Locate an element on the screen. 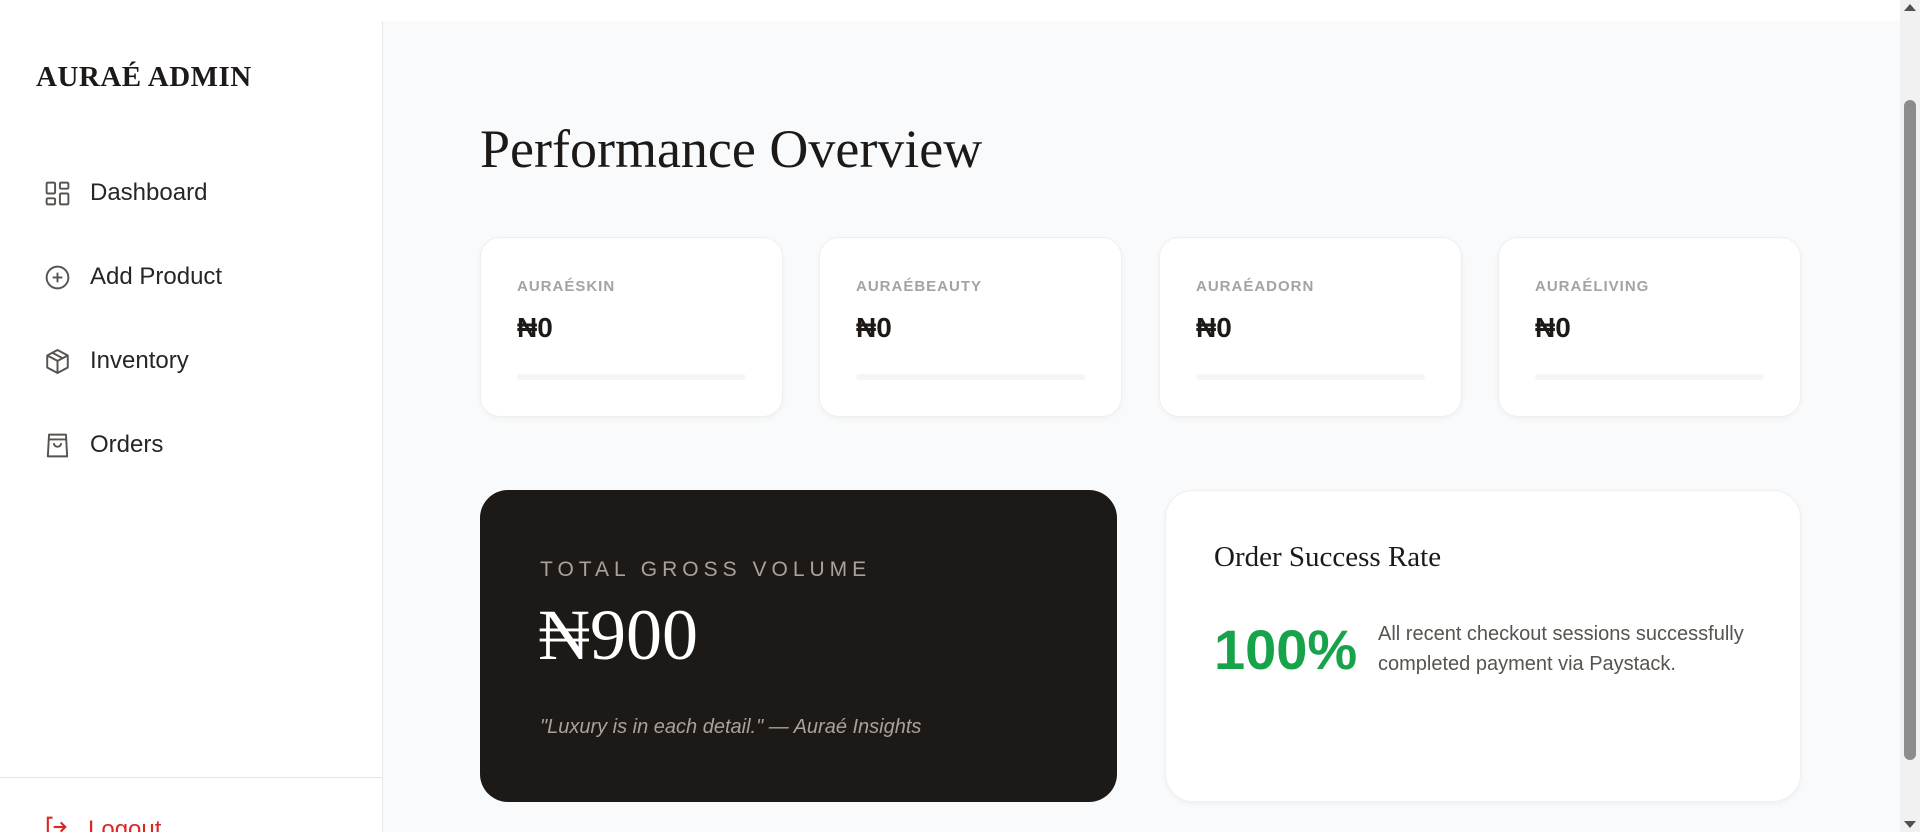 The image size is (1920, 832). sidebar-nav: Dashboard Add Product Inventory Orders is located at coordinates (191, 319).